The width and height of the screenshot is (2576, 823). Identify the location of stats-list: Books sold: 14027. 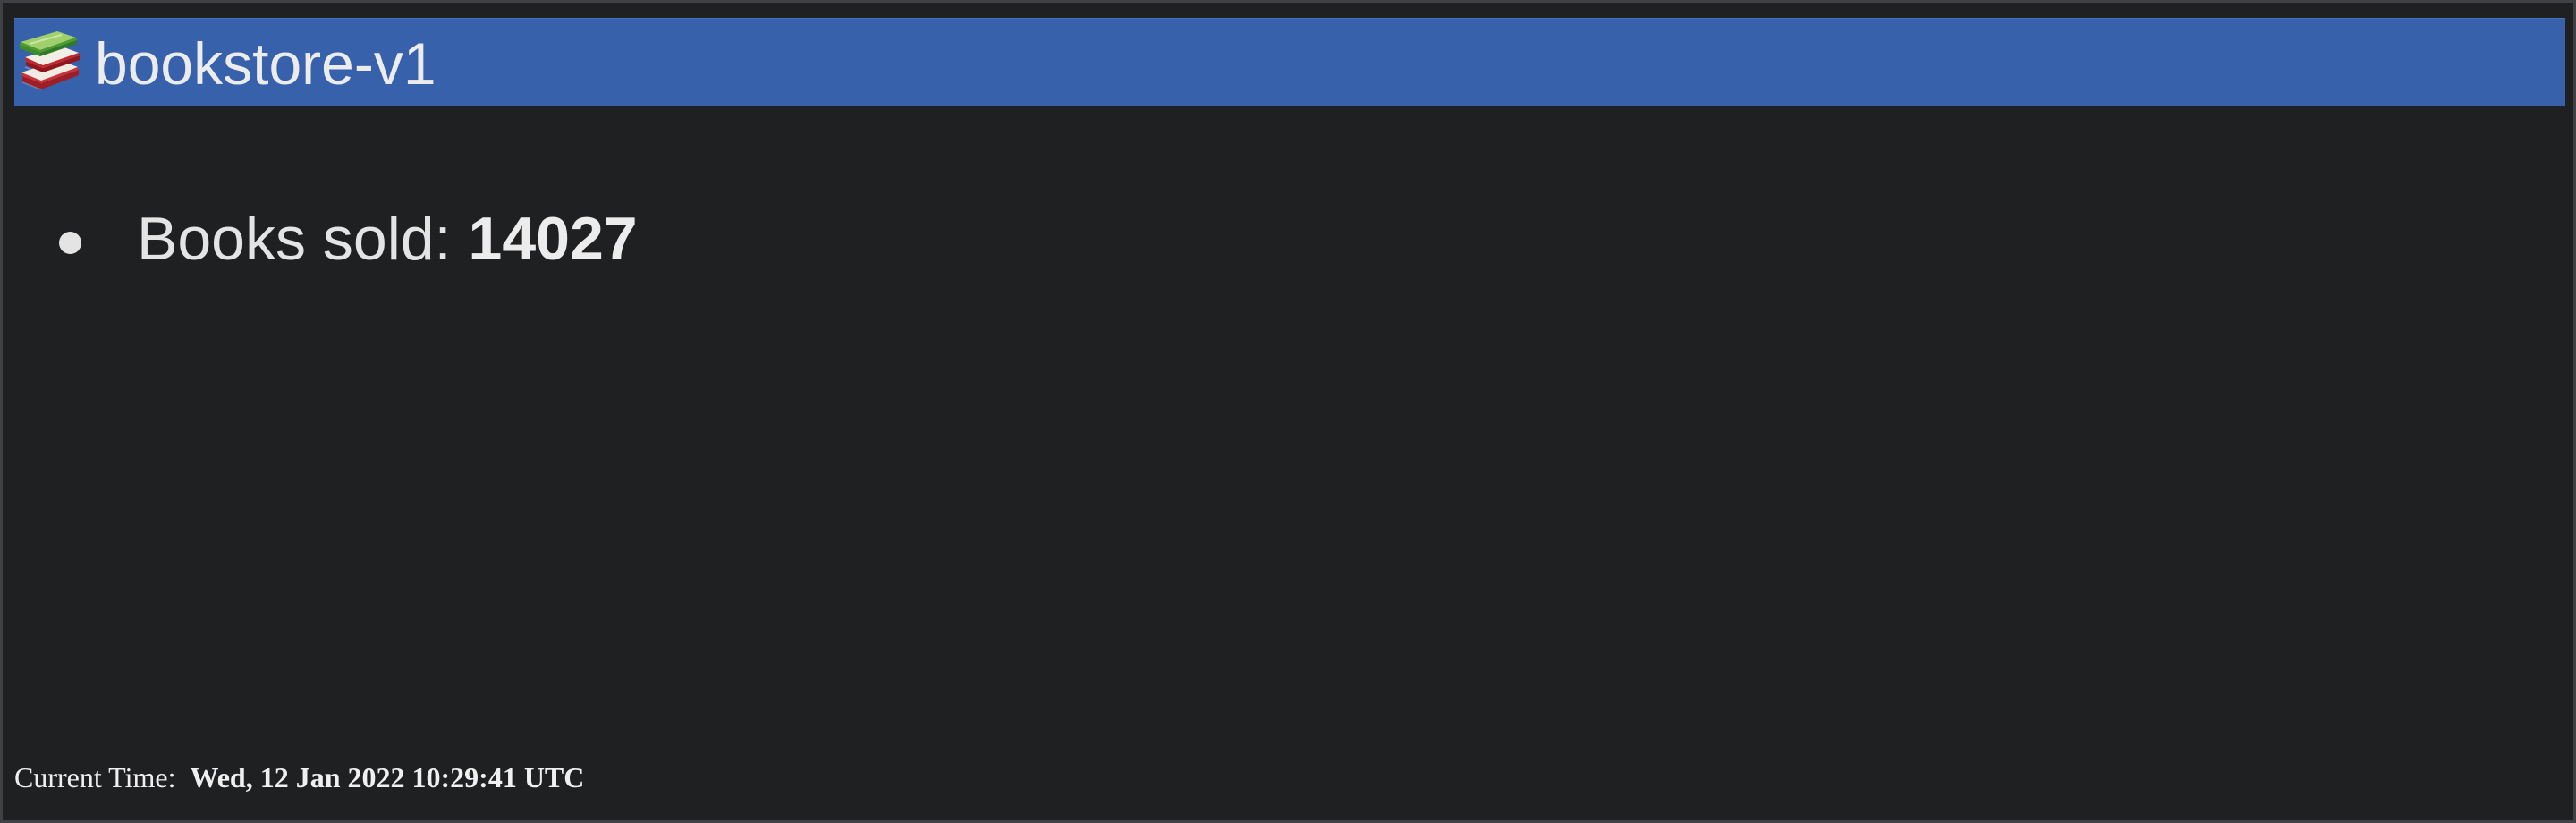
(347, 238).